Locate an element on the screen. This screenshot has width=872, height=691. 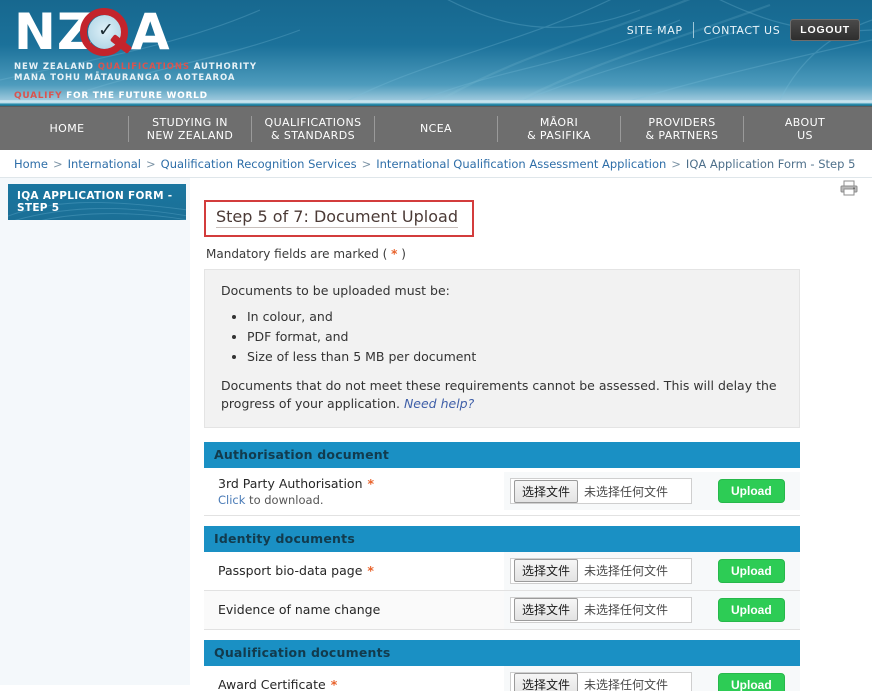
utility-nav: SITE MAP CONTACT US LOGOUT is located at coordinates (743, 30).